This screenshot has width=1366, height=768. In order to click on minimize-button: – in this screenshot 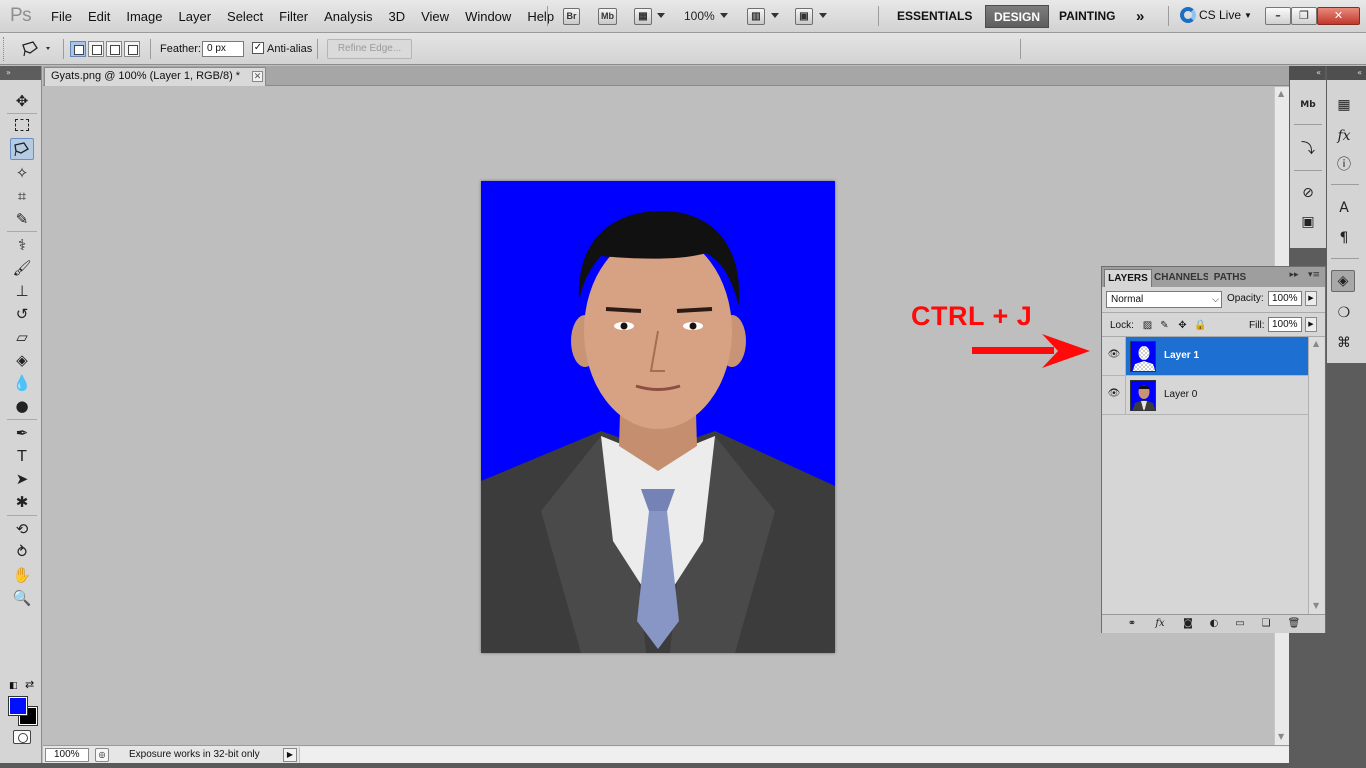, I will do `click(1278, 16)`.